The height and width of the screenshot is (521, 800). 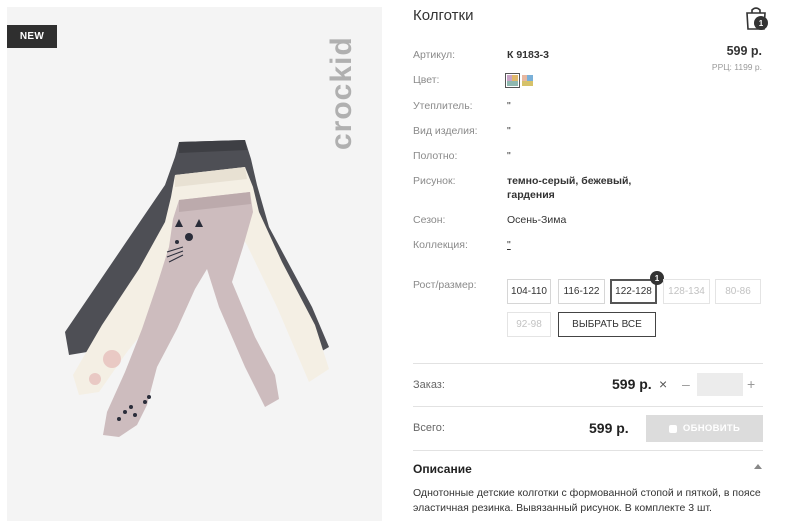 What do you see at coordinates (509, 245) in the screenshot?
I see `collection-link: "` at bounding box center [509, 245].